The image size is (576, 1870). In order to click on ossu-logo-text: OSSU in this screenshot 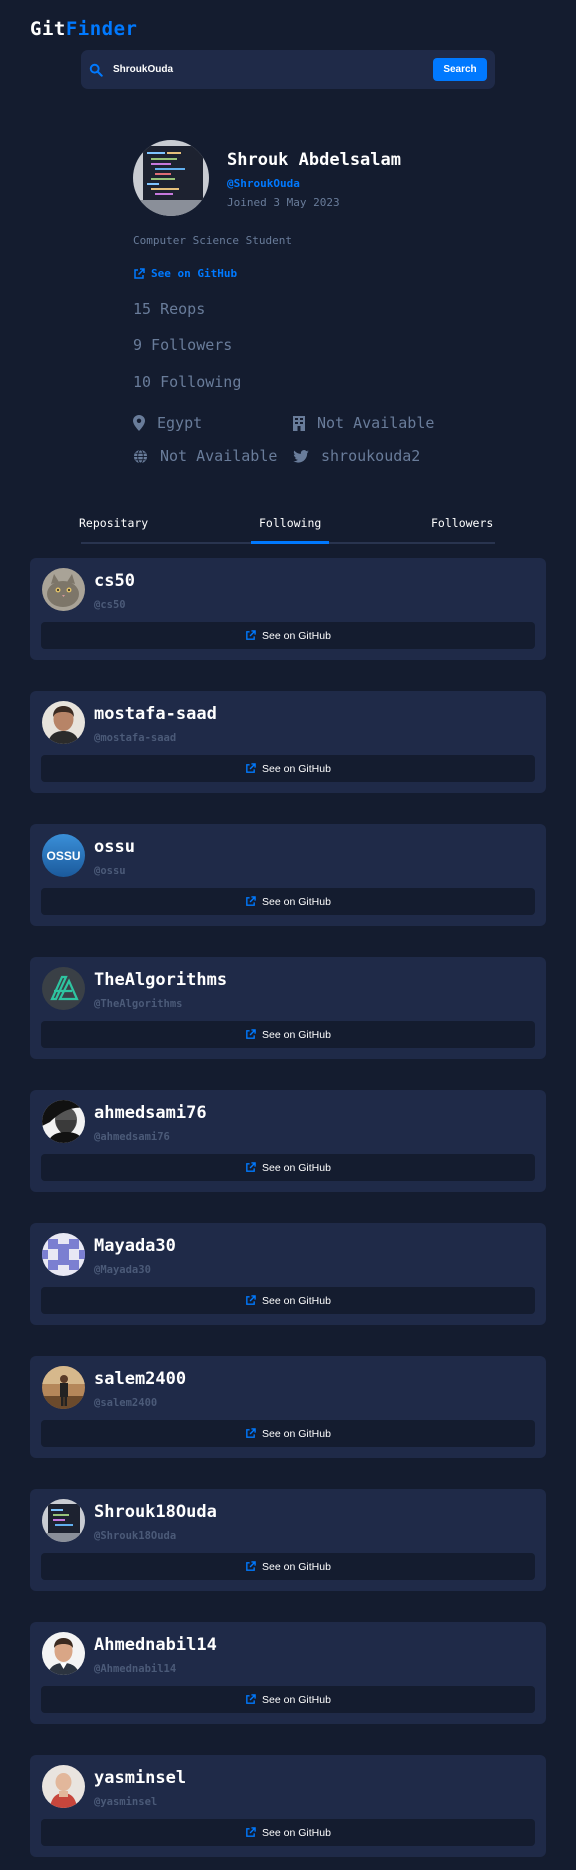, I will do `click(63, 856)`.